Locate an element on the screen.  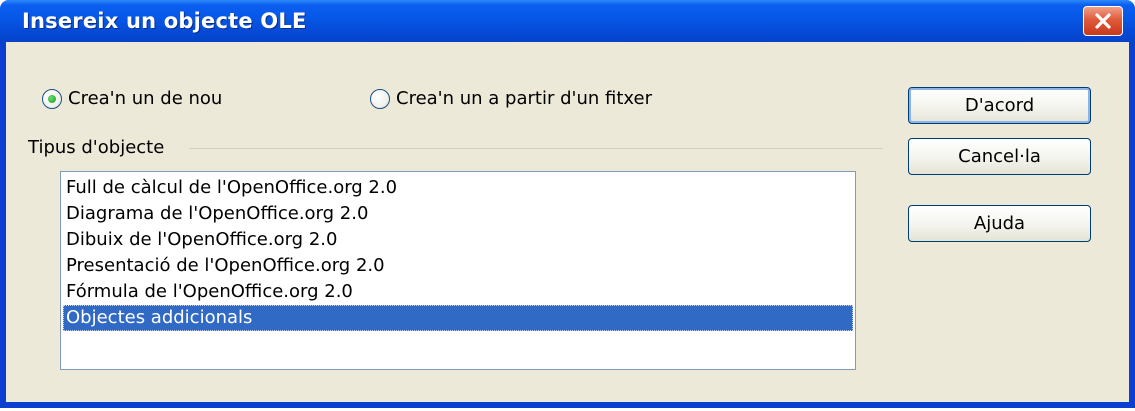
list-item: Diagrama de l'OpenOffice.org 2.0 is located at coordinates (458, 214).